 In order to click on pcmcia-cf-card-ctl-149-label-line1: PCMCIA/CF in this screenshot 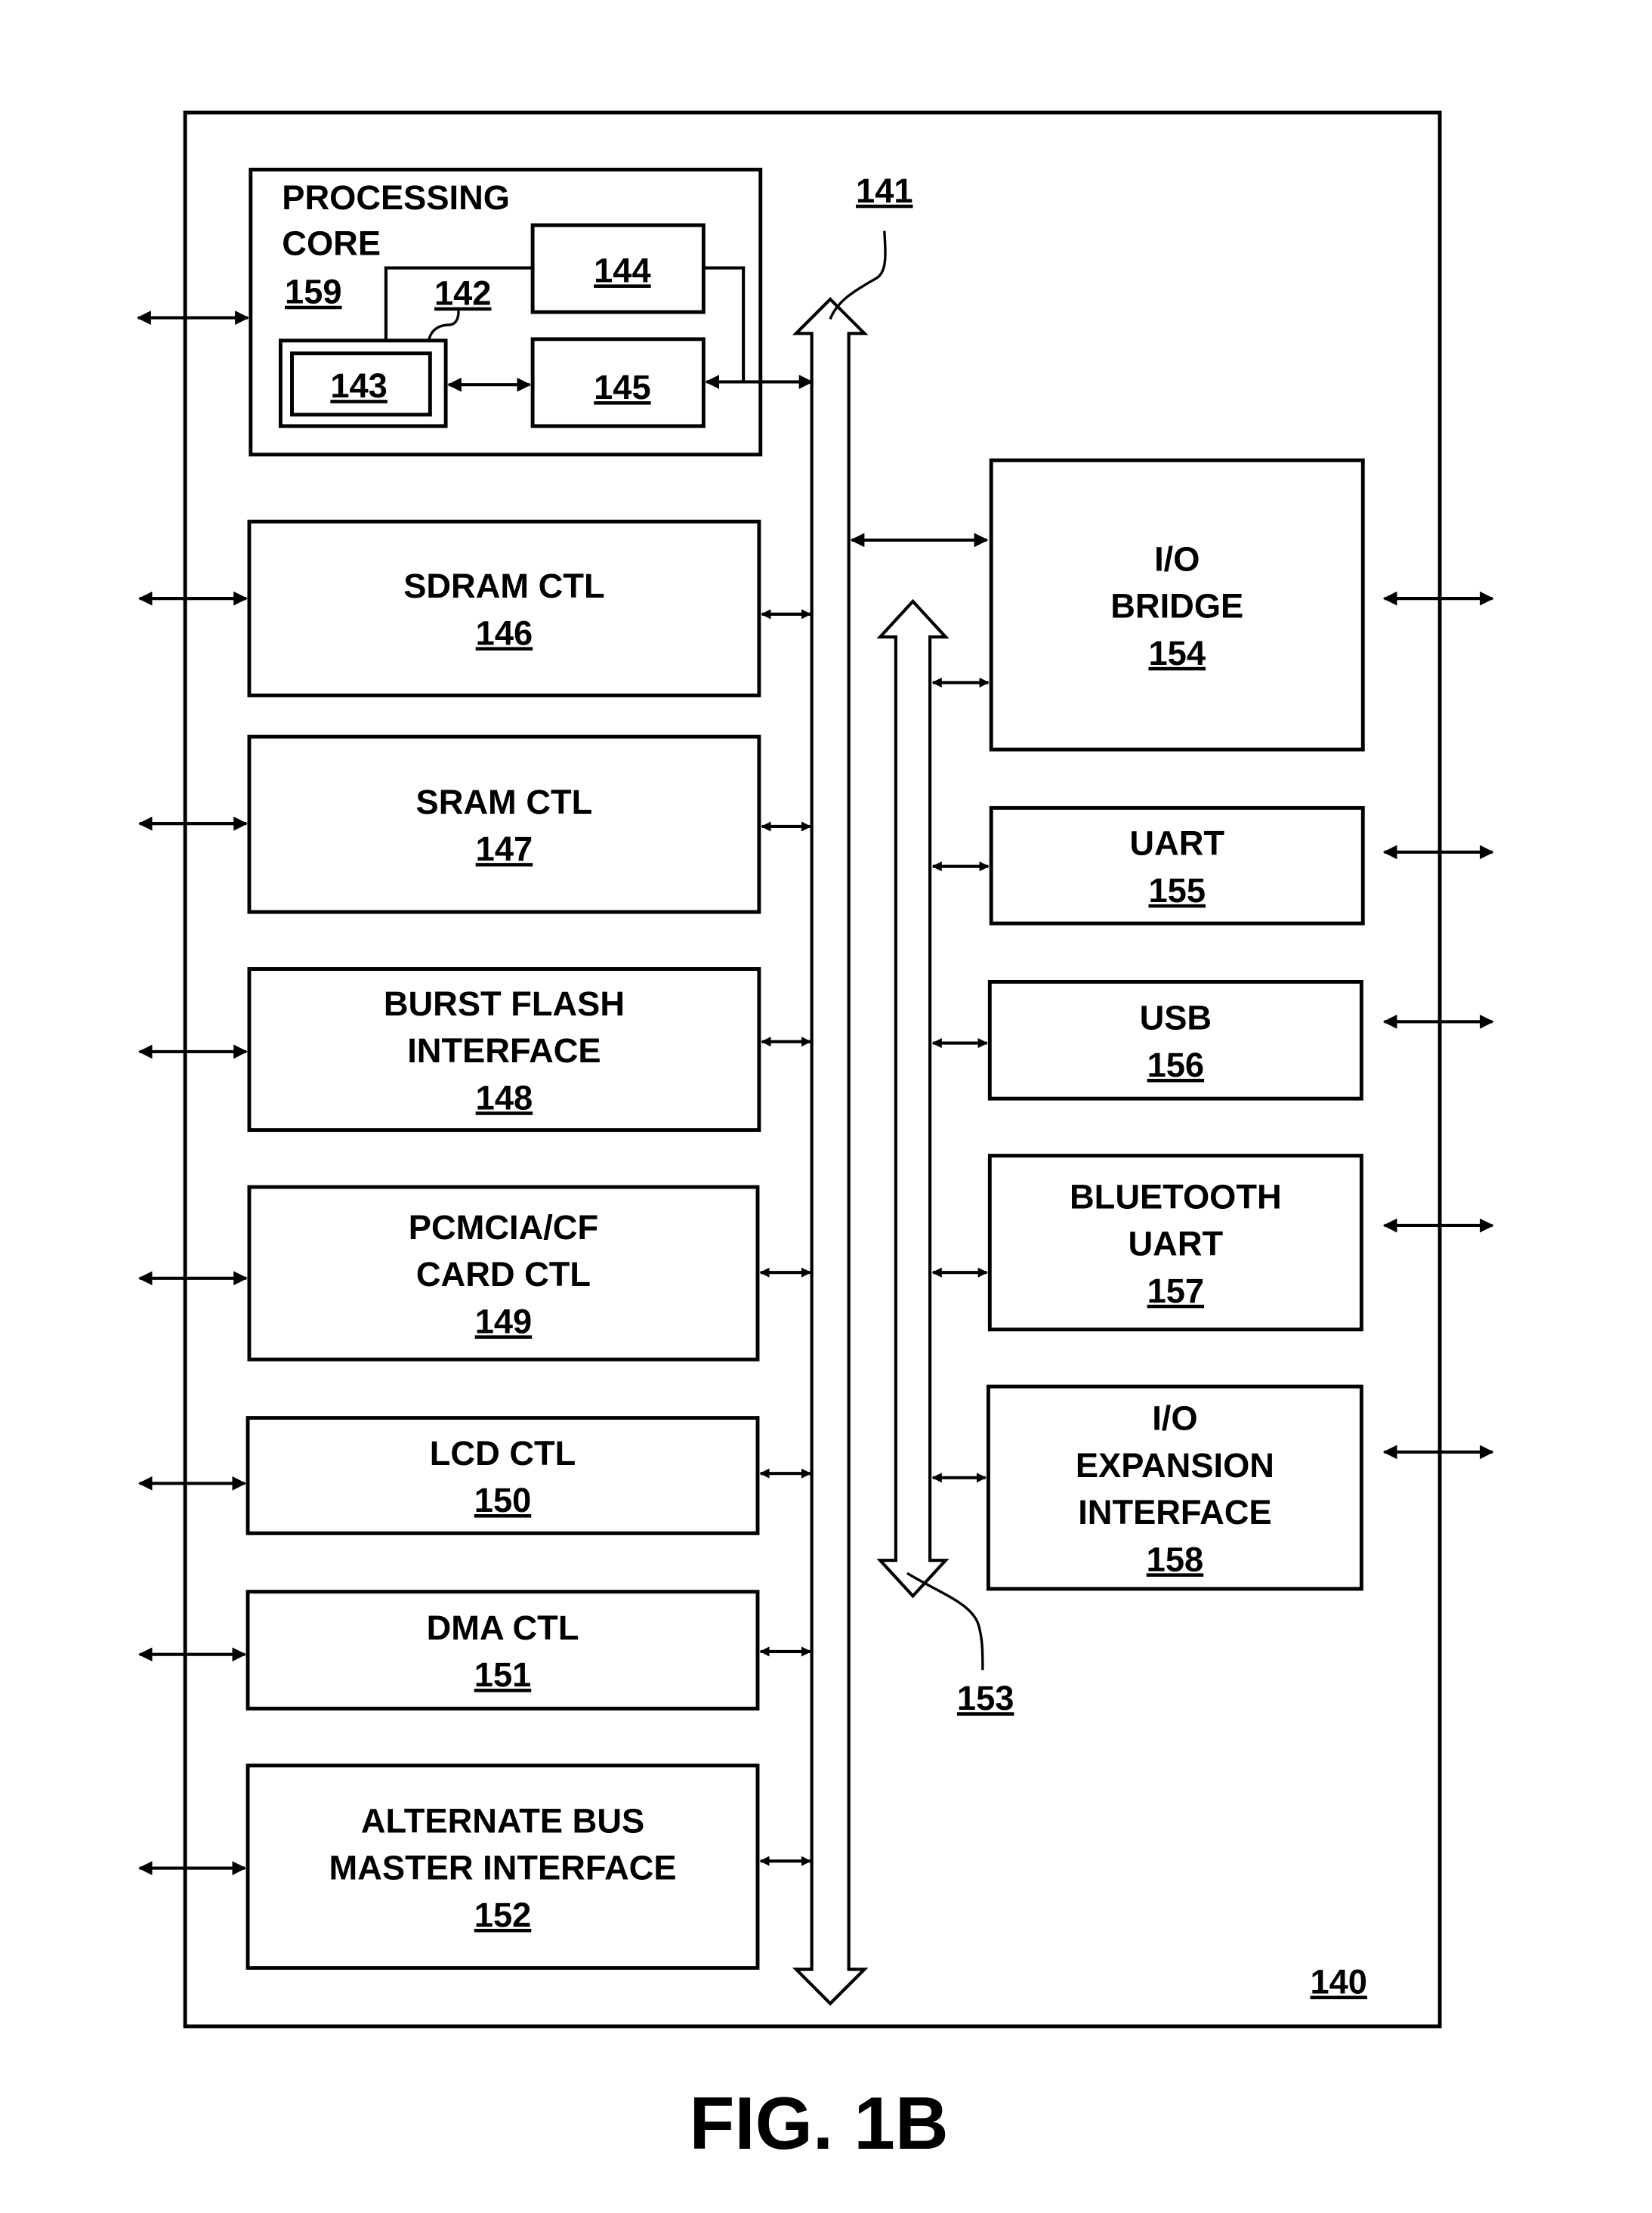, I will do `click(503, 1227)`.